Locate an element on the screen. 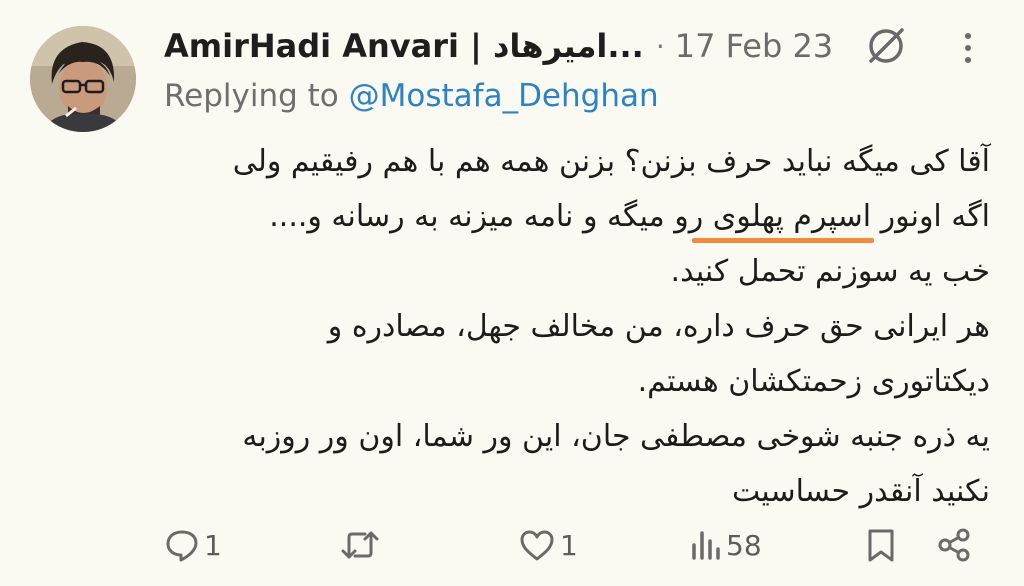  retweet-icon is located at coordinates (360, 545).